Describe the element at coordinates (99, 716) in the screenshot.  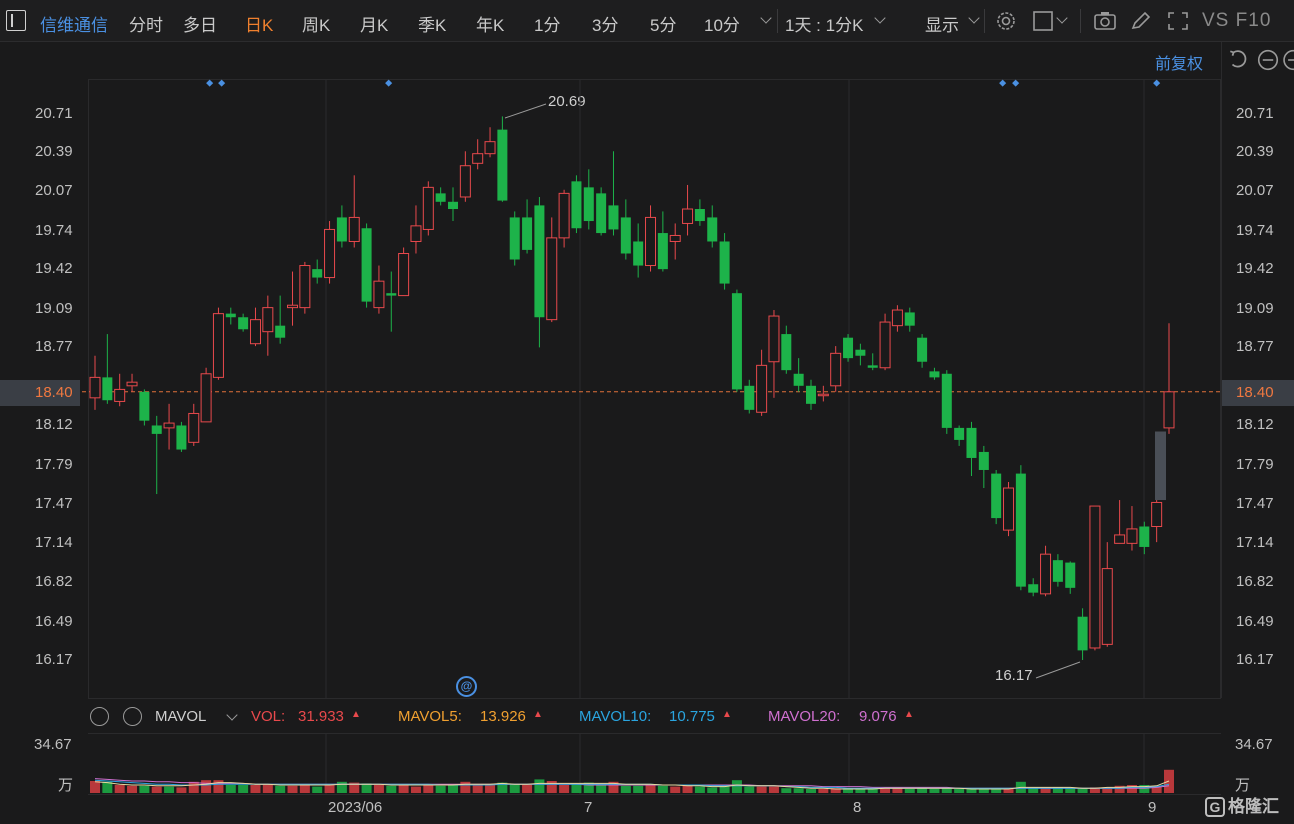
I see `indicator-settings-icon` at that location.